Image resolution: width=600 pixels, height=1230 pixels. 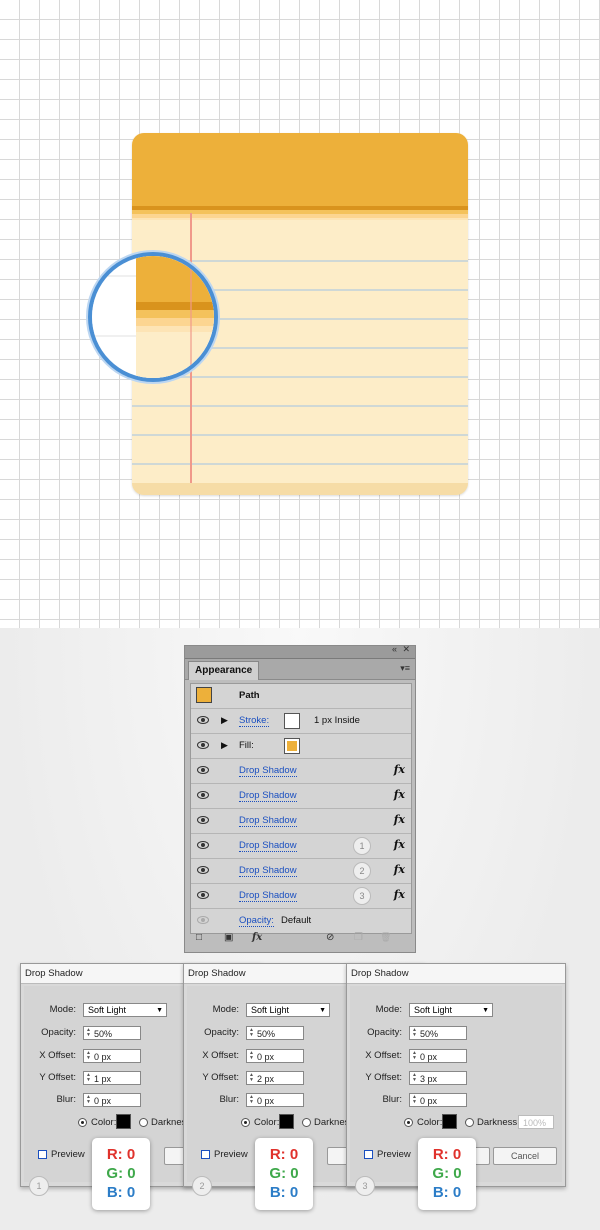 I want to click on opacity-value: 50%, so click(x=266, y=1034).